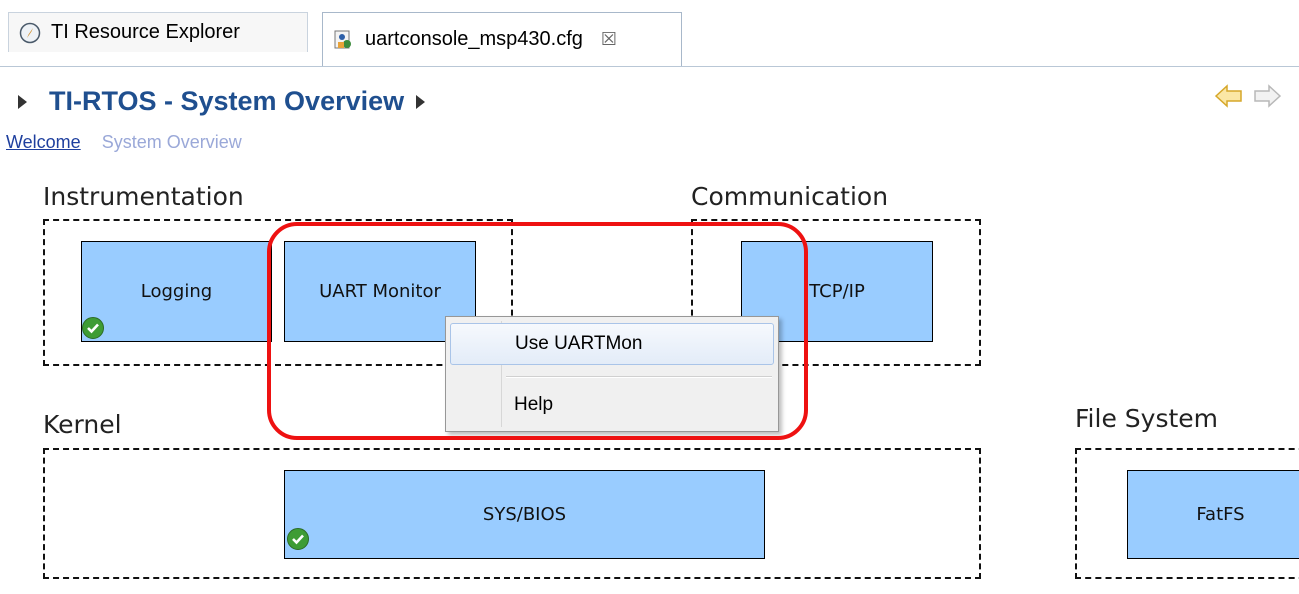 This screenshot has height=594, width=1299. I want to click on module-fatfs: FatFS, so click(1213, 514).